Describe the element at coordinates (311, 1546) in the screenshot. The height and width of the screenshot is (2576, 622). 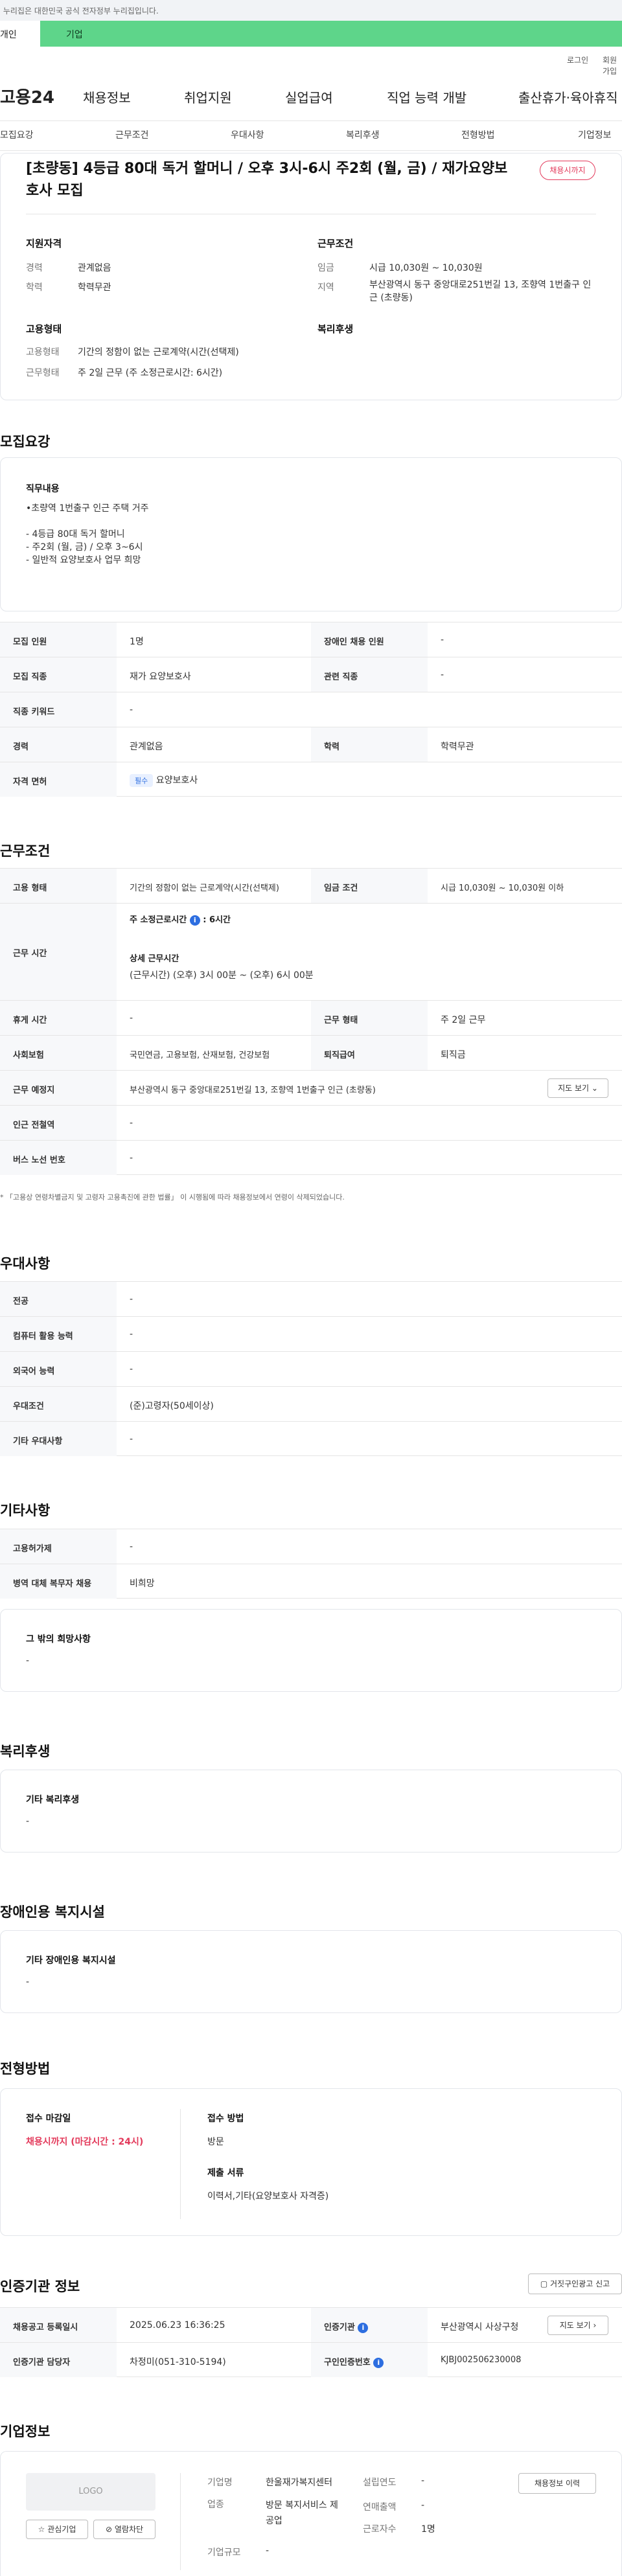
I see `table-row: 고용허가제 -` at that location.